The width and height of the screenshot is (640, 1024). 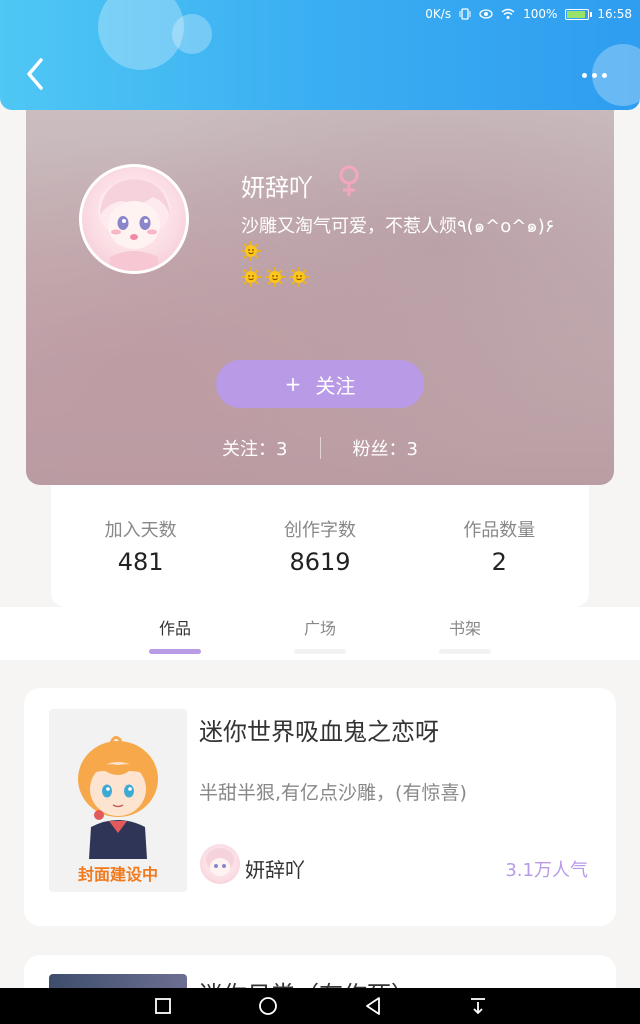 What do you see at coordinates (140, 530) in the screenshot?
I see `stat-label: 加入天数` at bounding box center [140, 530].